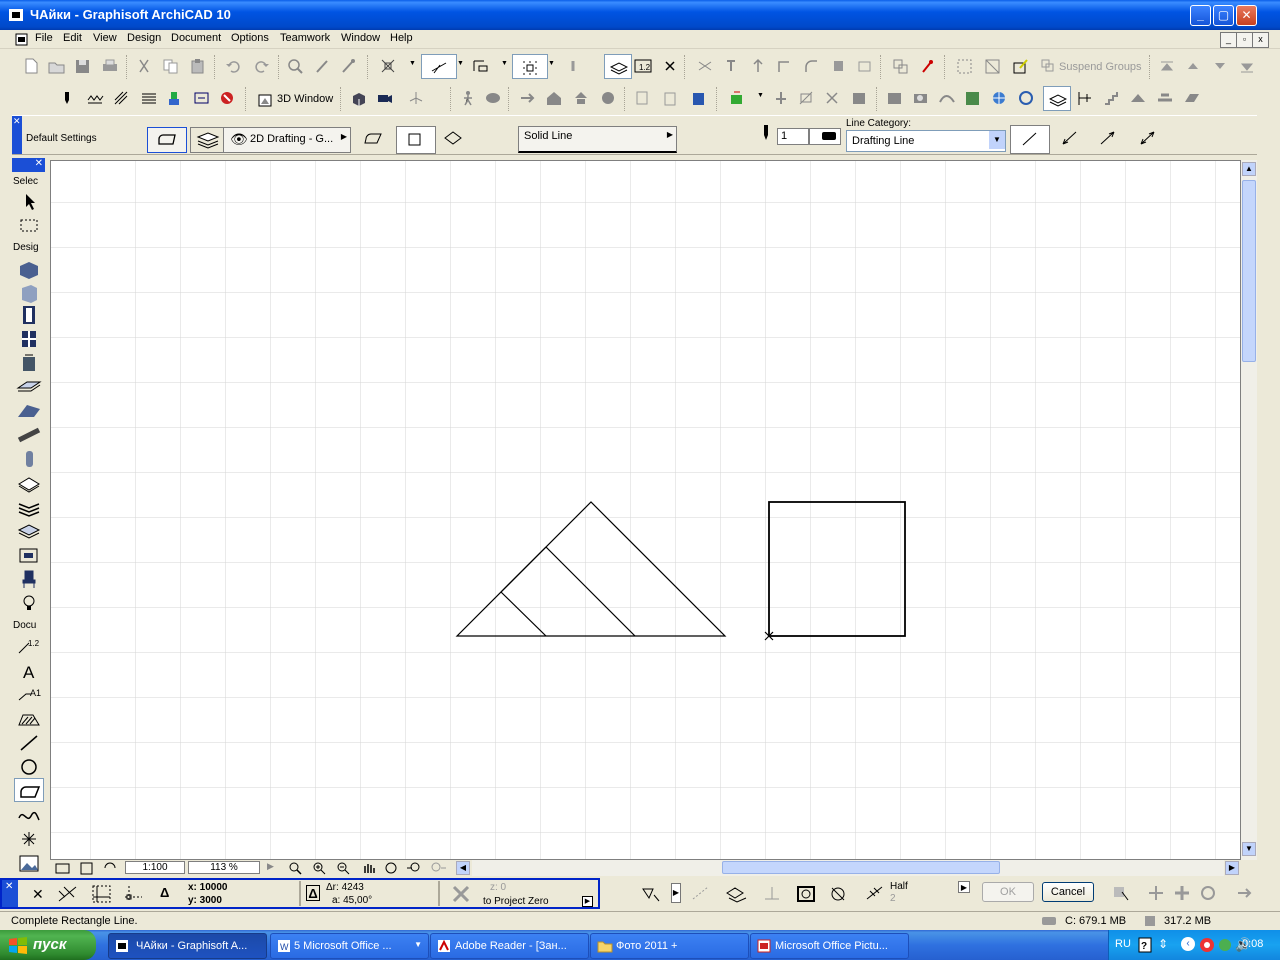  I want to click on grid-cross-icon, so click(68, 894).